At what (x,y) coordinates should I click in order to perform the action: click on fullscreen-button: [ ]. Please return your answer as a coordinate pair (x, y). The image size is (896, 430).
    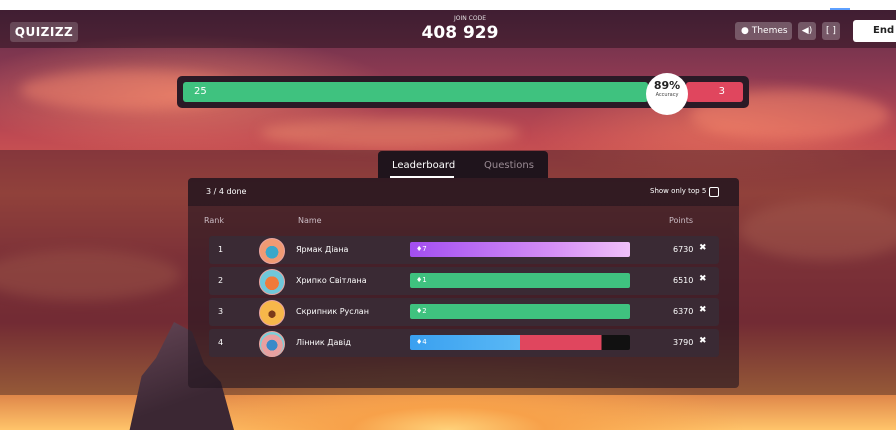
    Looking at the image, I should click on (831, 31).